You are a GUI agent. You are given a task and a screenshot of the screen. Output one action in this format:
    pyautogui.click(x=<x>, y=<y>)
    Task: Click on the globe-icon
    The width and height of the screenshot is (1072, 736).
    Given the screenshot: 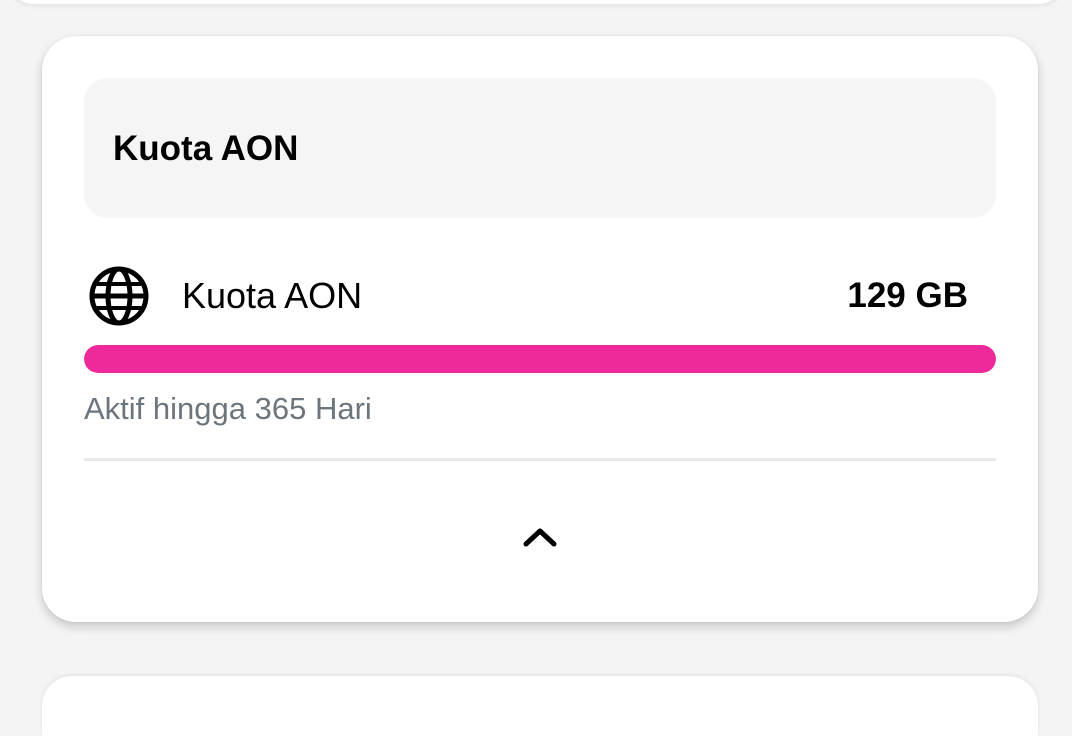 What is the action you would take?
    pyautogui.click(x=119, y=296)
    